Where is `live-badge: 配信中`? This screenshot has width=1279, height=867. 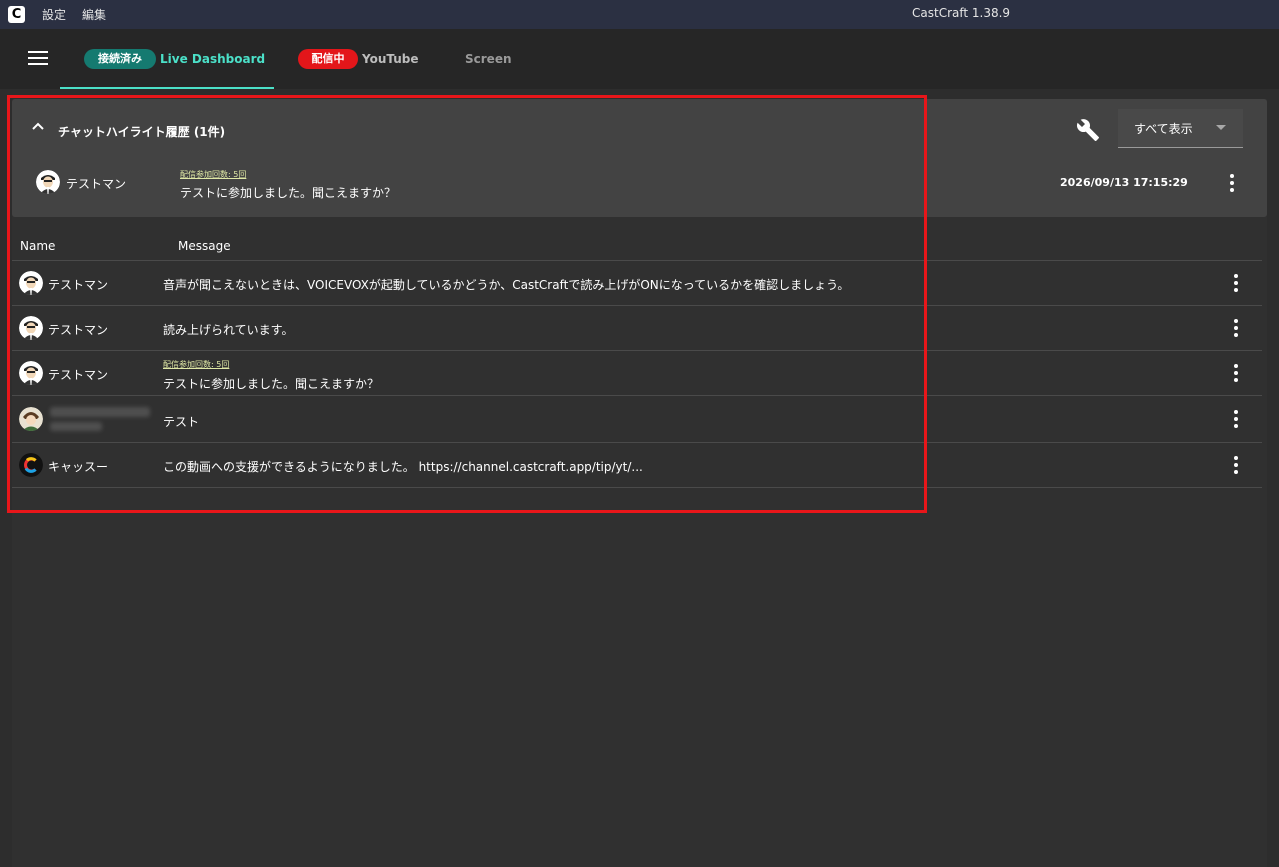 live-badge: 配信中 is located at coordinates (328, 59).